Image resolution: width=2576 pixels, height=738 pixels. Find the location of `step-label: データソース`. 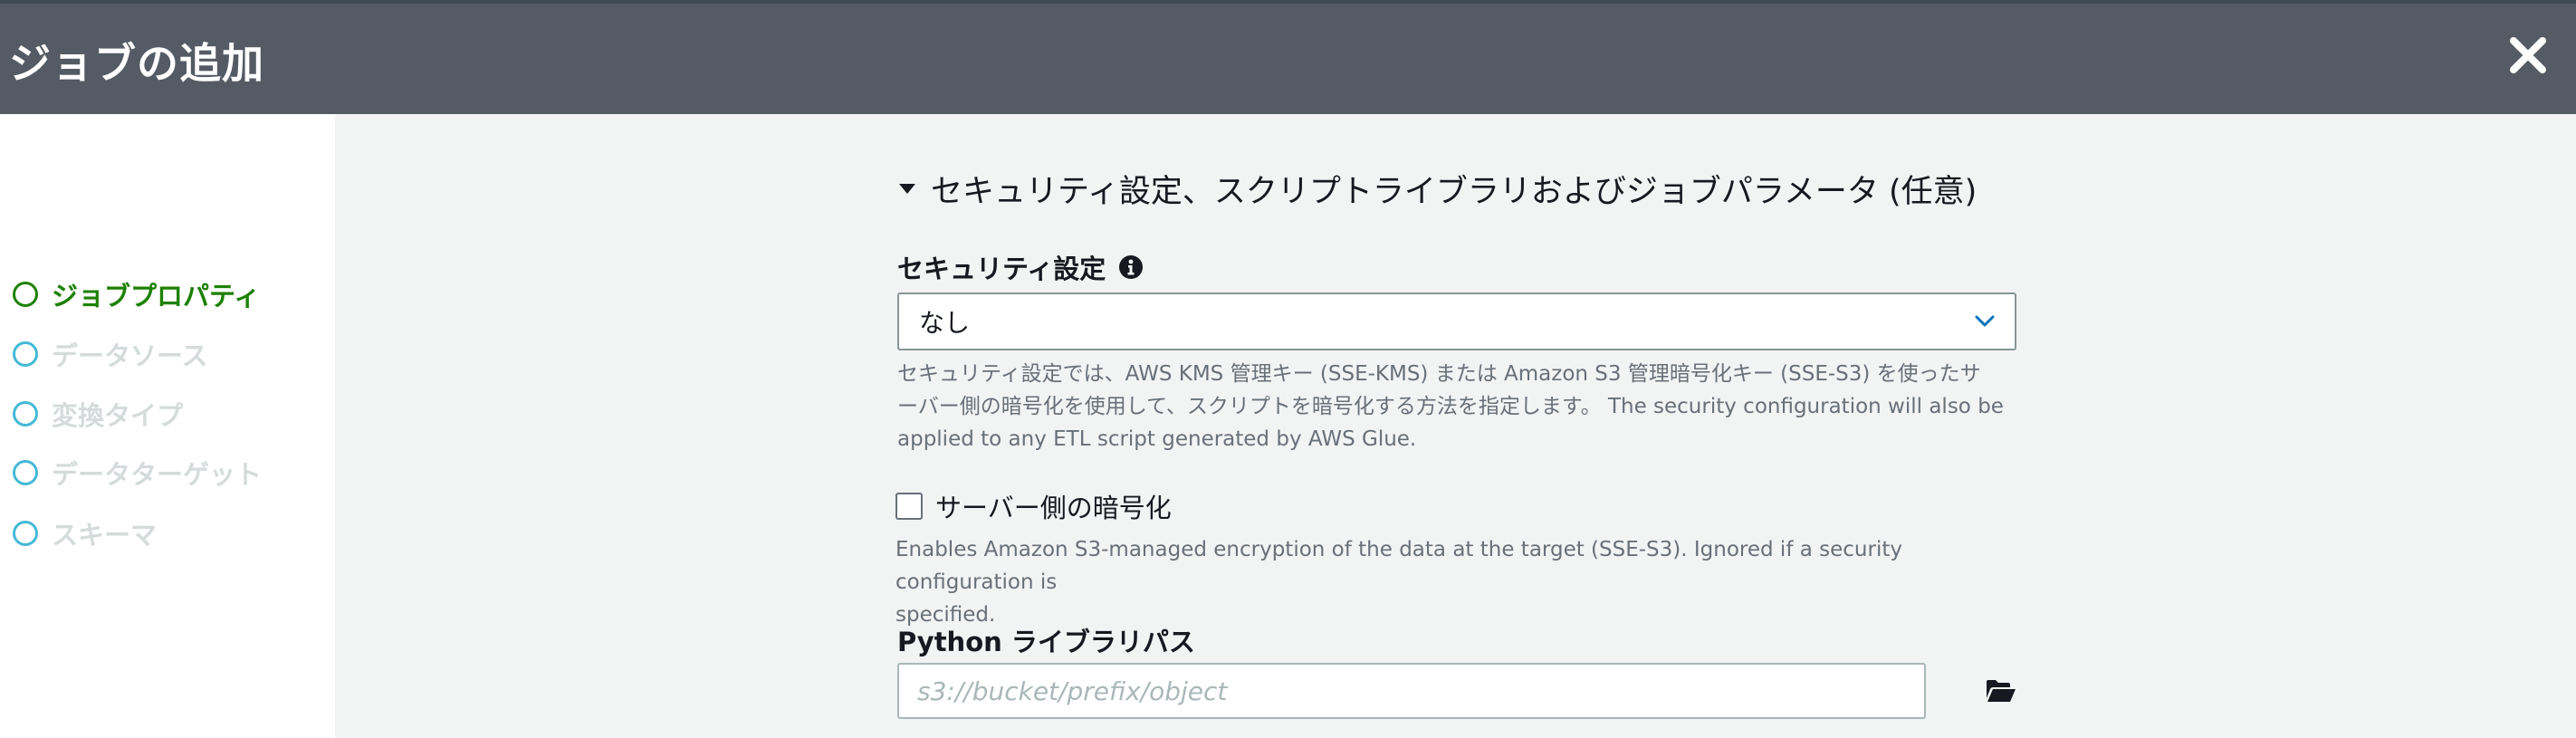

step-label: データソース is located at coordinates (130, 355).